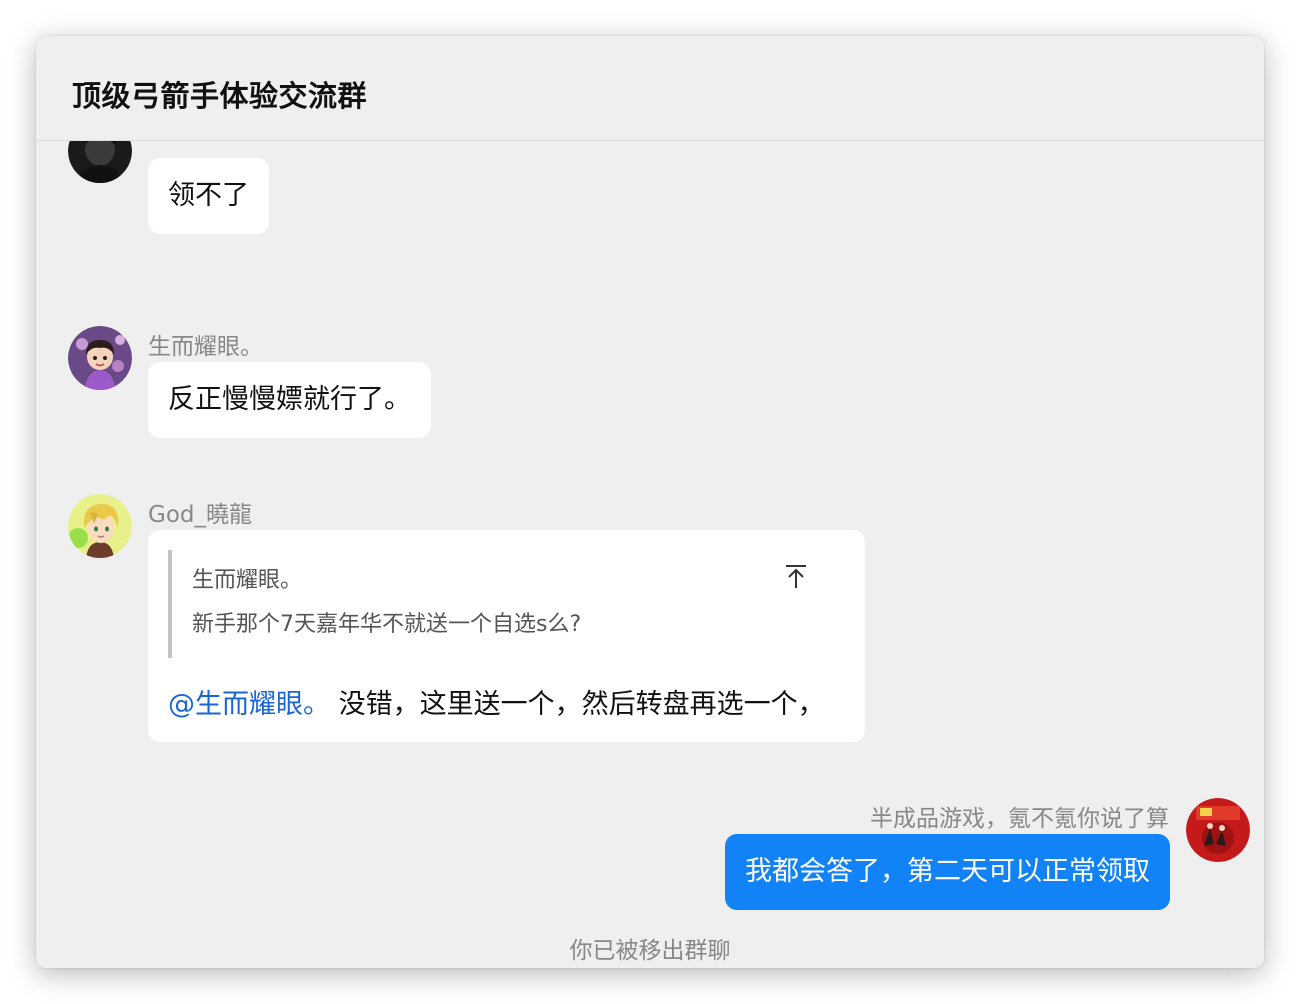 This screenshot has width=1300, height=1004. Describe the element at coordinates (1019, 819) in the screenshot. I see `sender-name: 半成品游戏，氪不氪你说了算` at that location.